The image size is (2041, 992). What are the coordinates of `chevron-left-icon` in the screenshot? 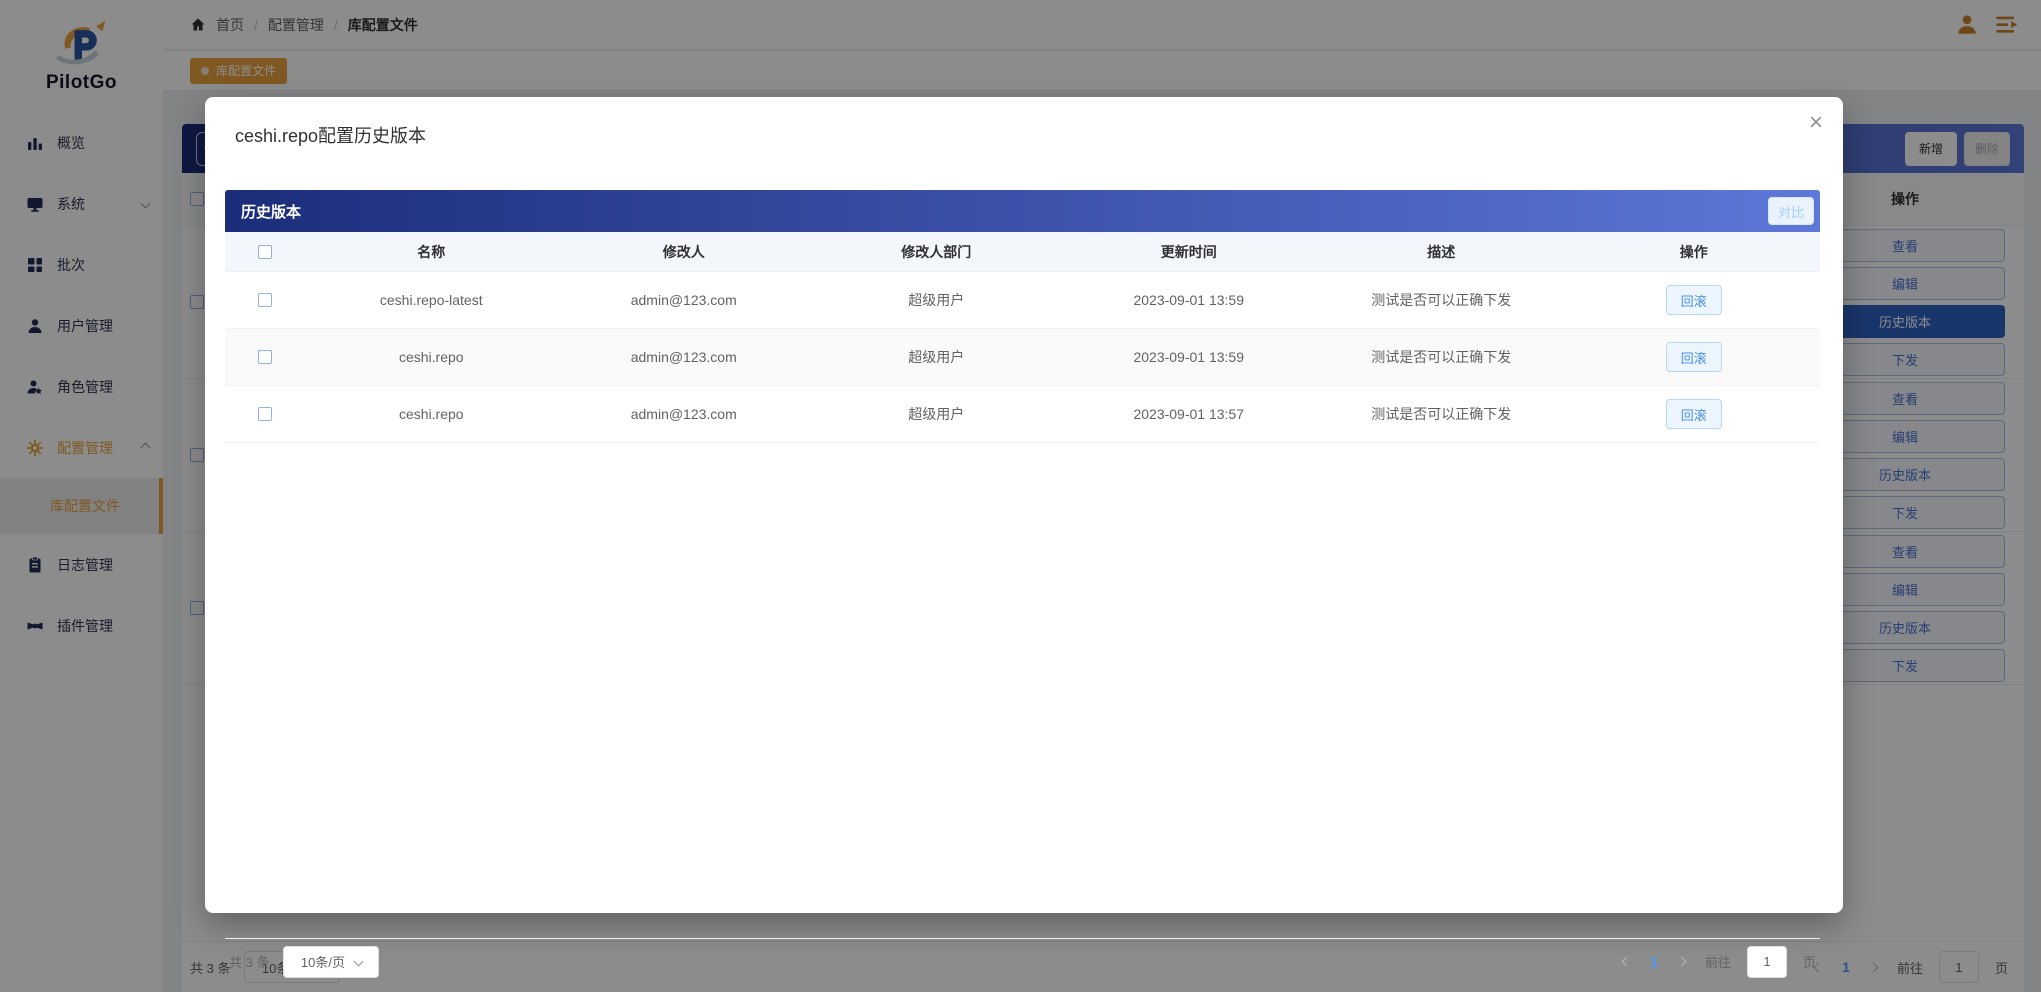 It's located at (1626, 961).